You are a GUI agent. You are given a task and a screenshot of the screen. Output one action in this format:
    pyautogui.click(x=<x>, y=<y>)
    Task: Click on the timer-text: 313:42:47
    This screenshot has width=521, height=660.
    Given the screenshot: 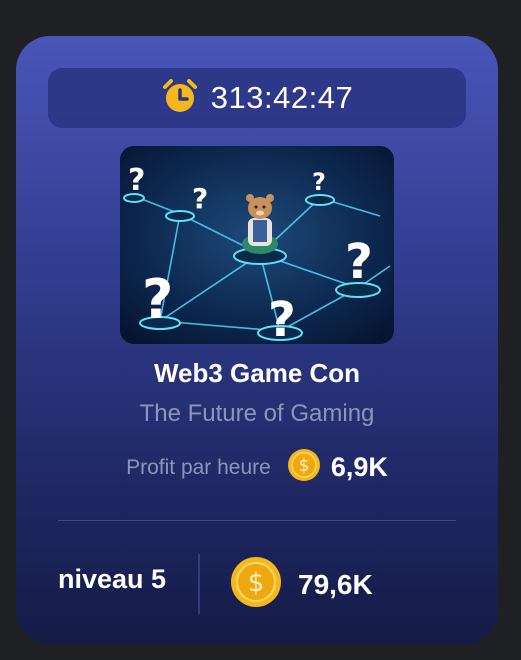 What is the action you would take?
    pyautogui.click(x=282, y=97)
    